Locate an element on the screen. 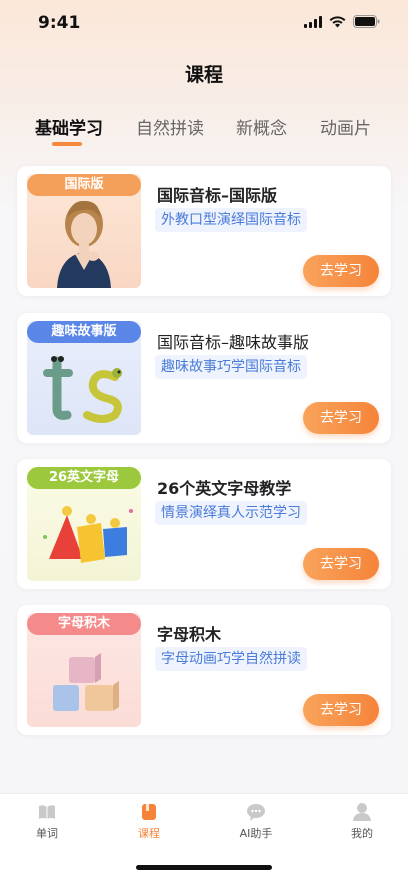  course-title: 26个英文字母教学 is located at coordinates (224, 488).